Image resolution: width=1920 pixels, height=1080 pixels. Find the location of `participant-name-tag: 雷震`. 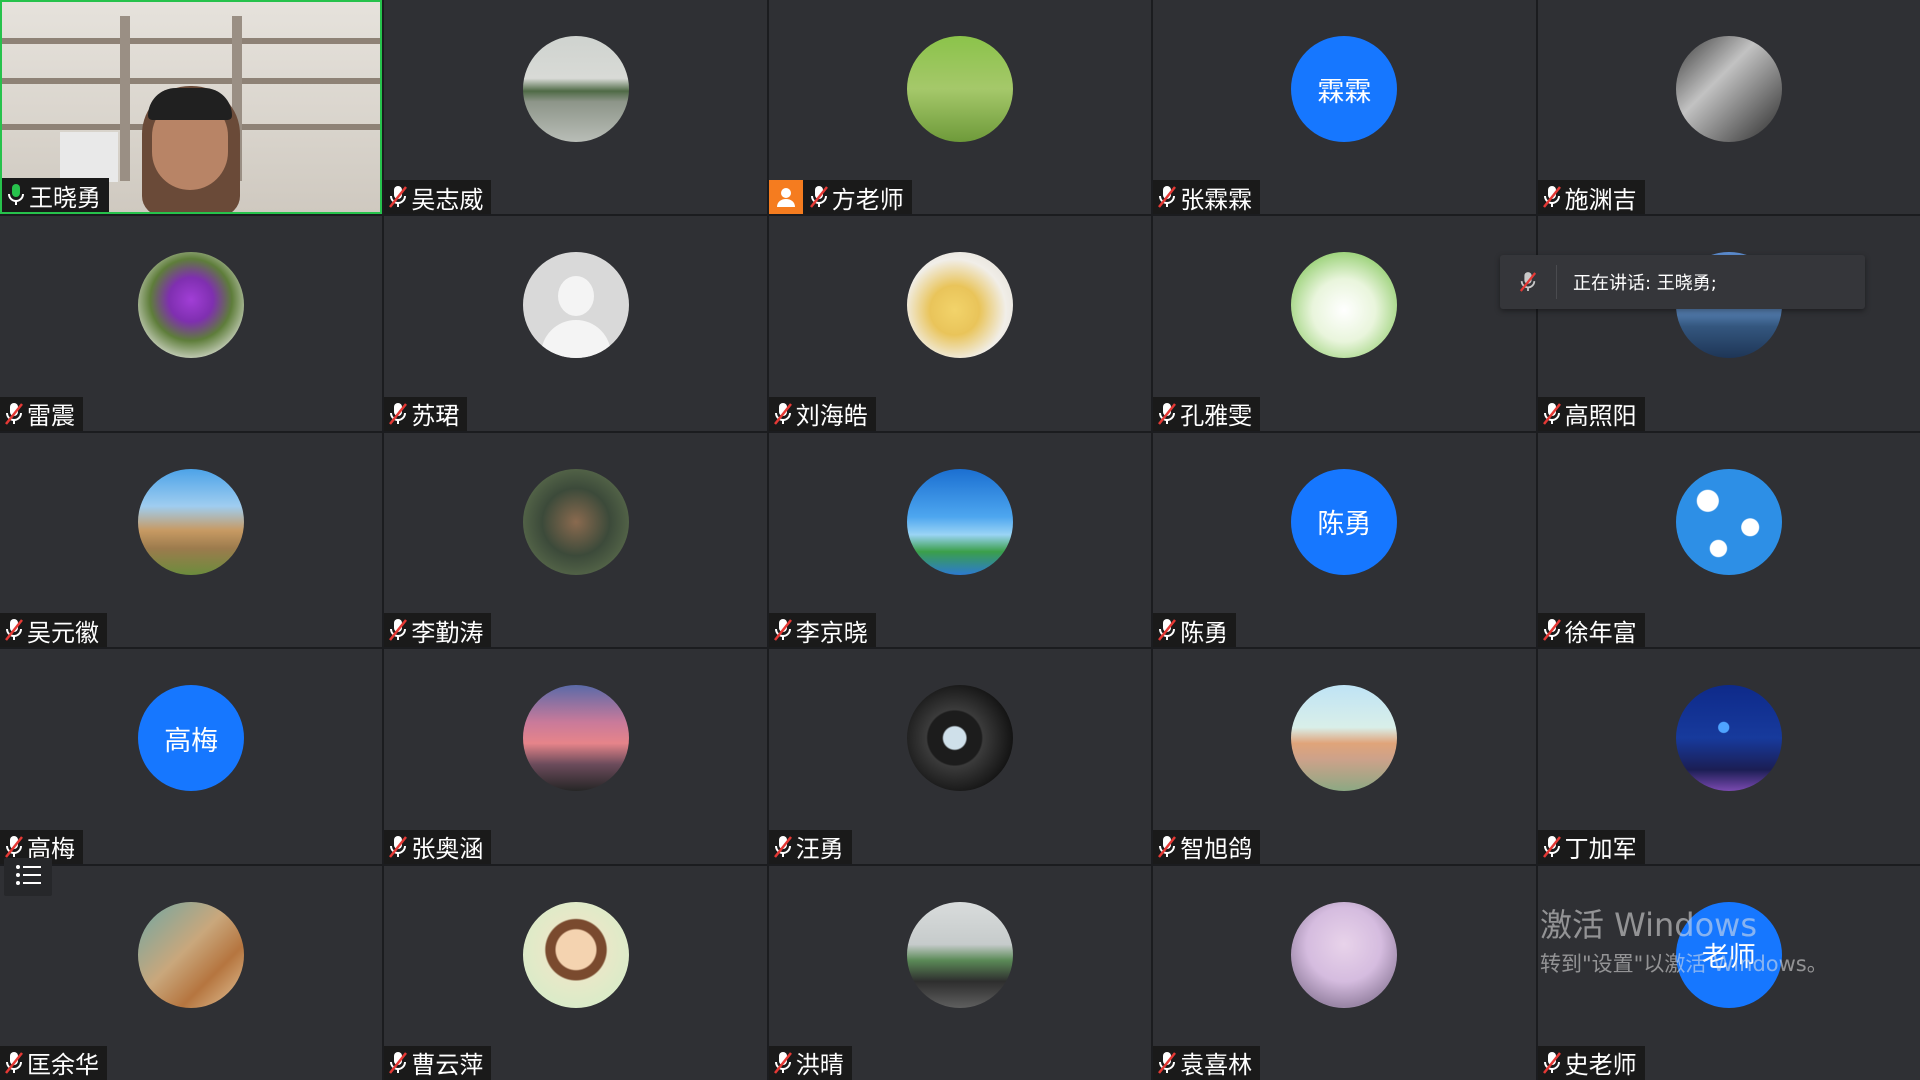

participant-name-tag: 雷震 is located at coordinates (41, 413).